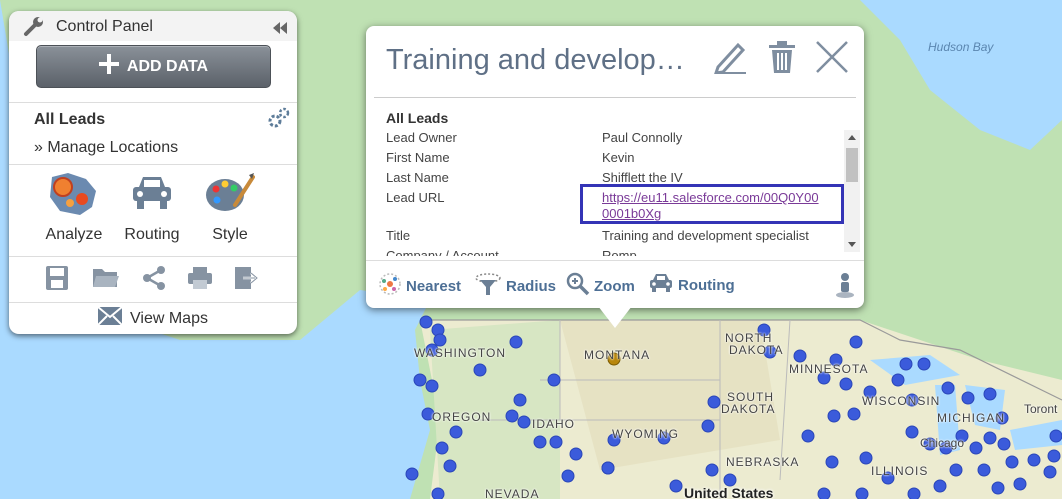  What do you see at coordinates (852, 165) in the screenshot?
I see `scroll-thumb` at bounding box center [852, 165].